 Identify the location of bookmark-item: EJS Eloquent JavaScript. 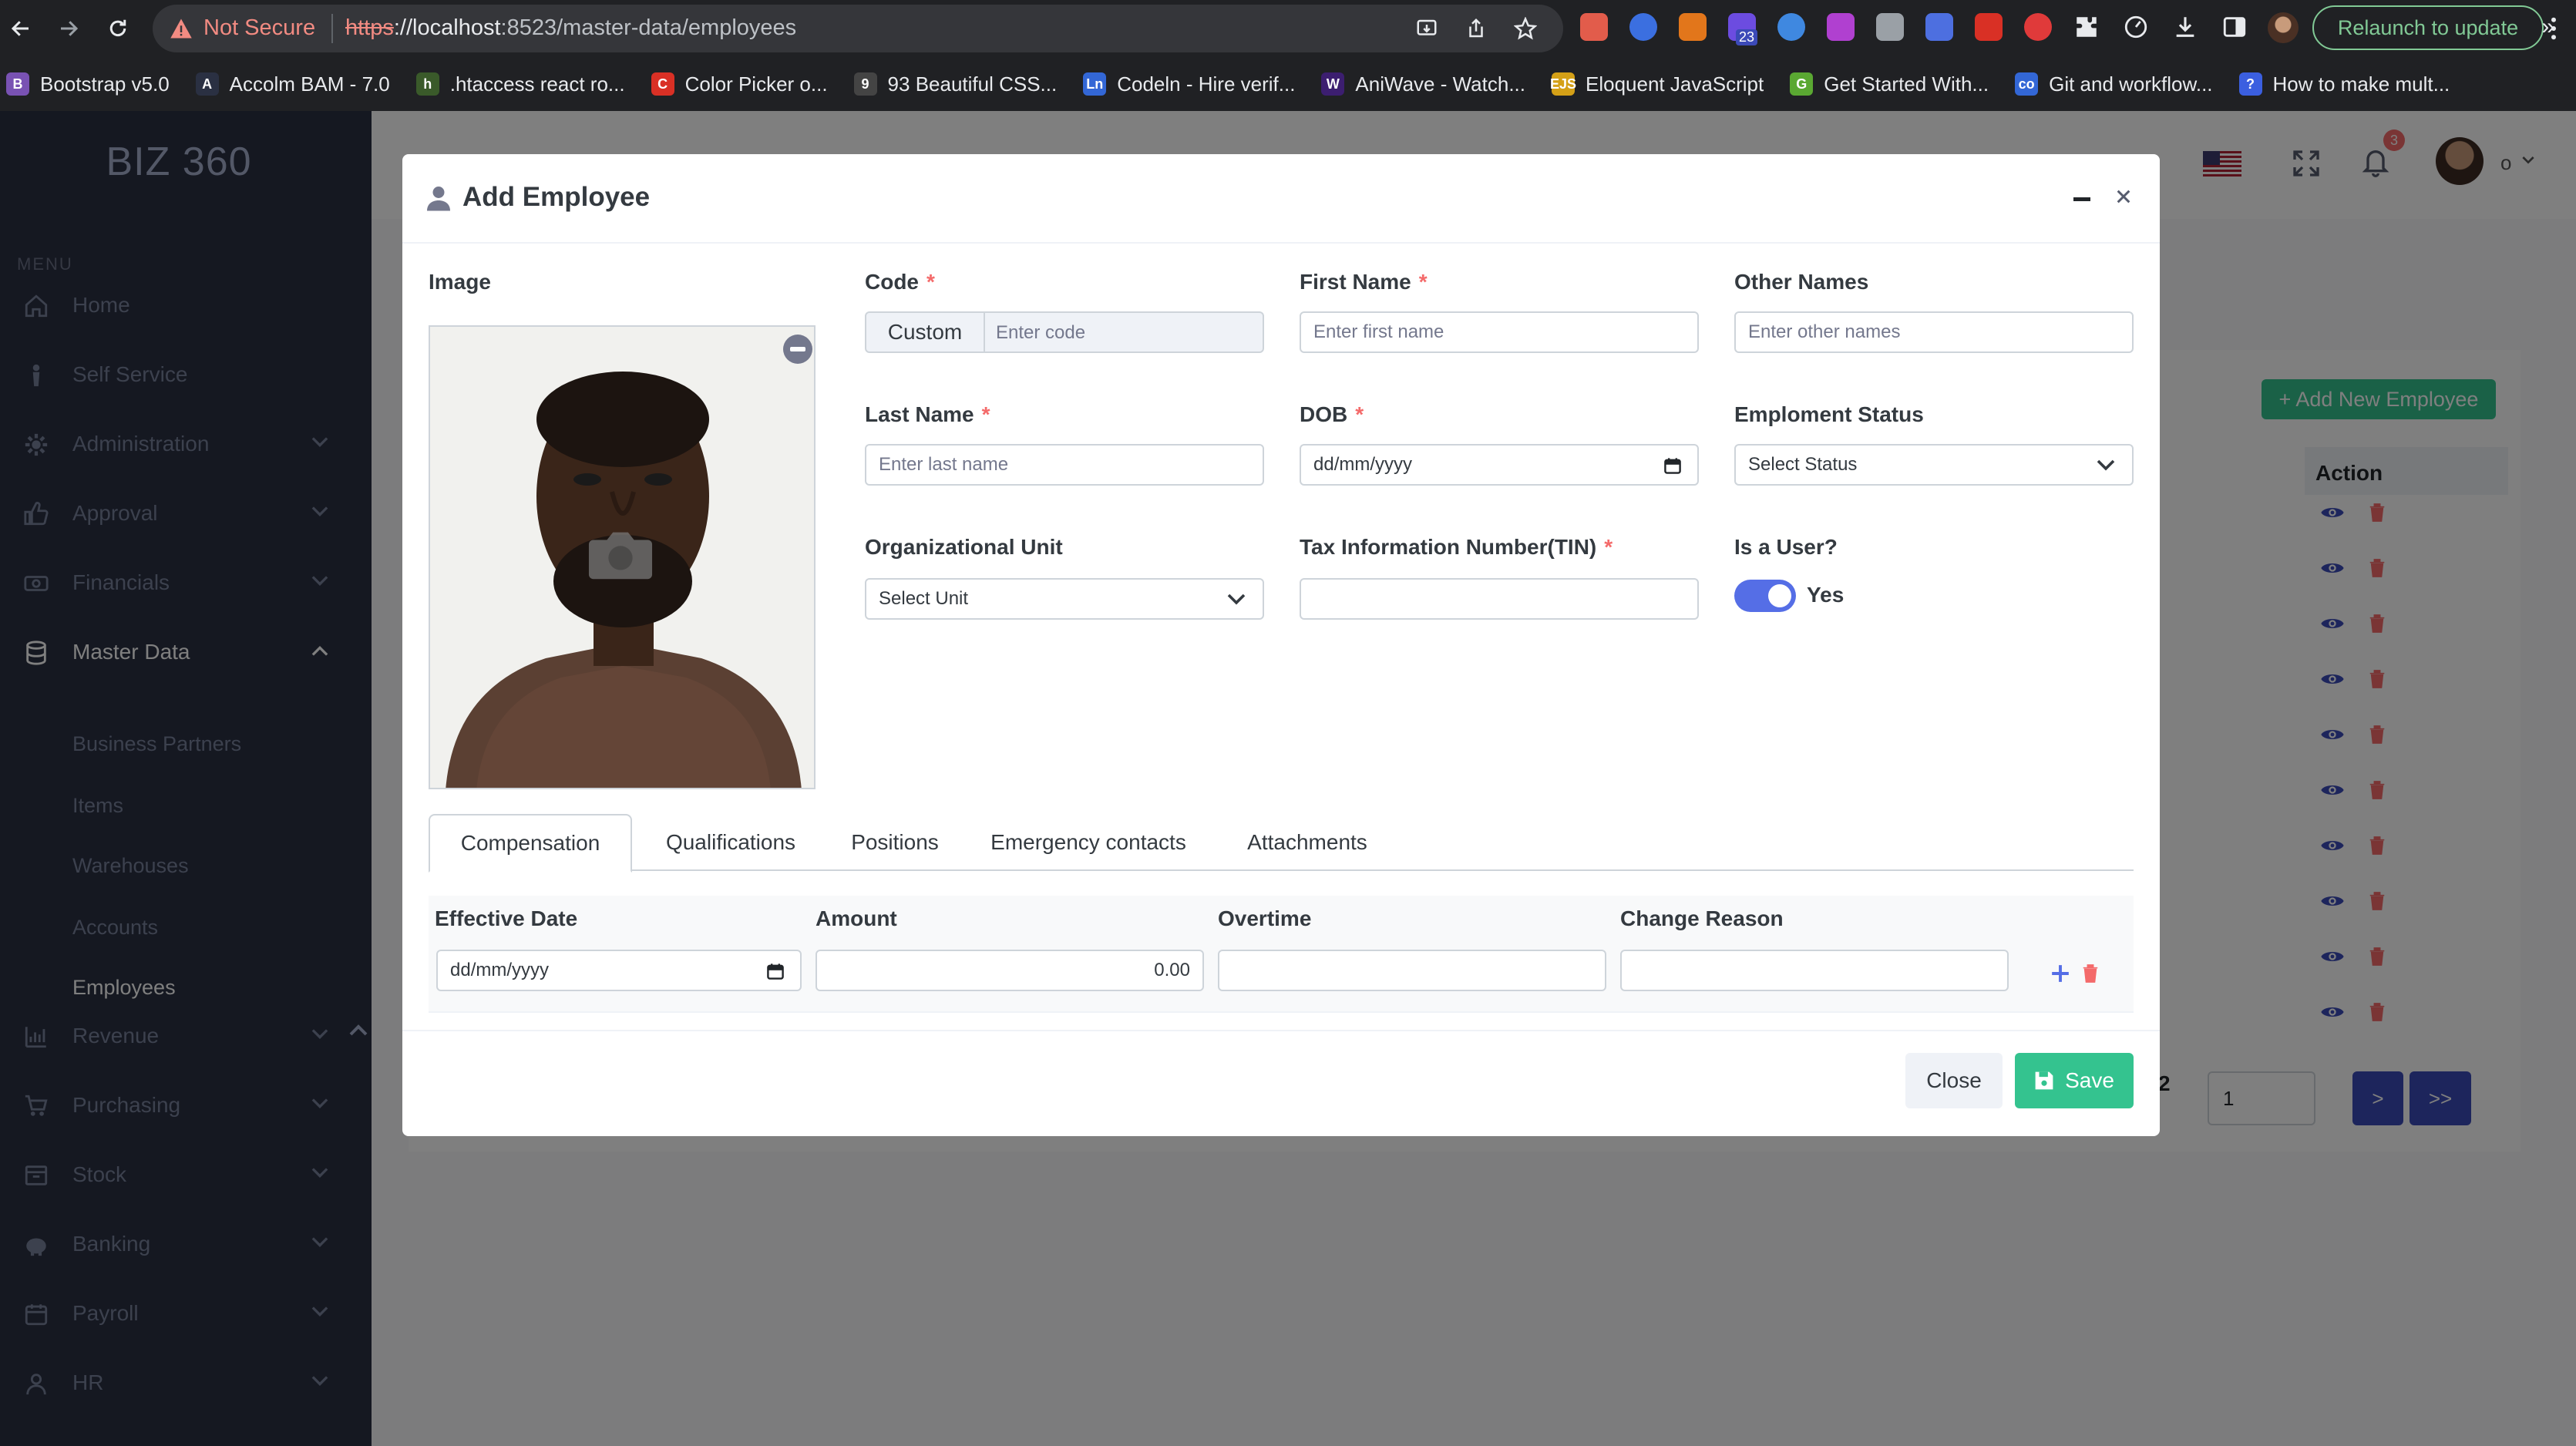
(1657, 84).